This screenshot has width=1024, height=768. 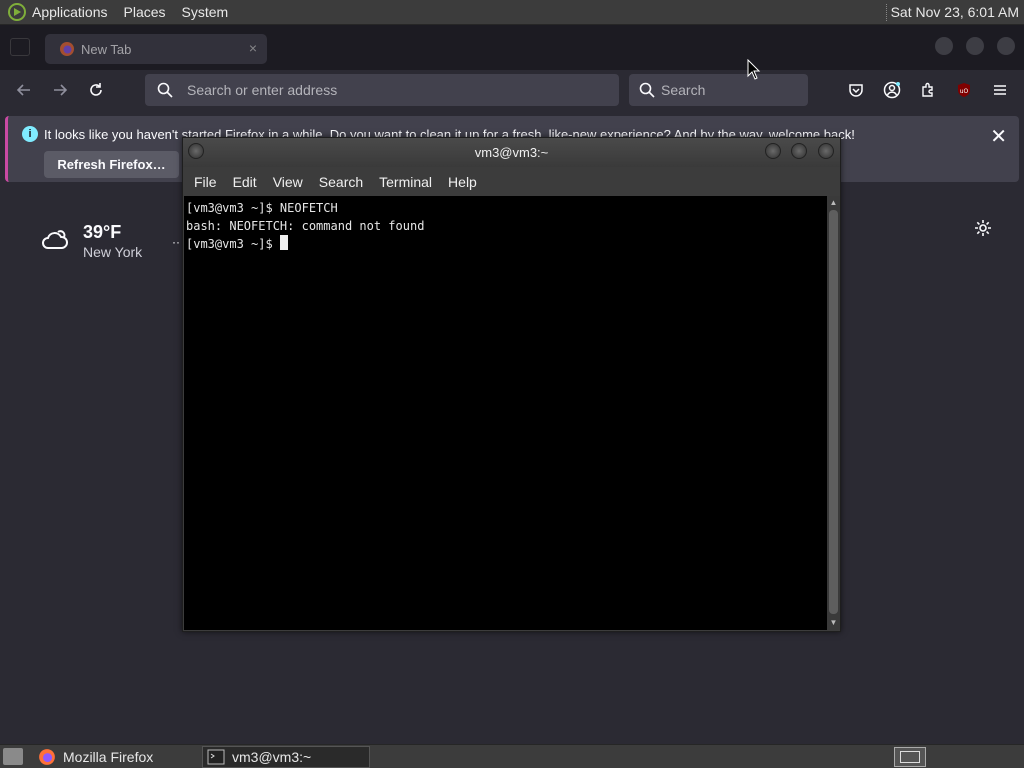 What do you see at coordinates (288, 182) in the screenshot?
I see `menu-view: View` at bounding box center [288, 182].